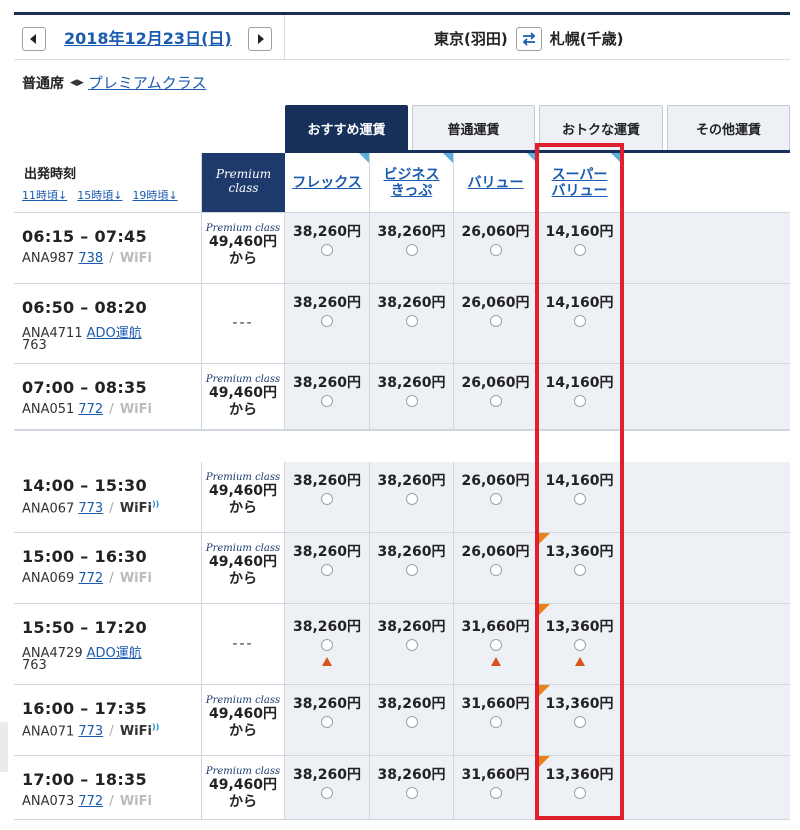  I want to click on jump-19-link: 19時頃↓, so click(154, 195).